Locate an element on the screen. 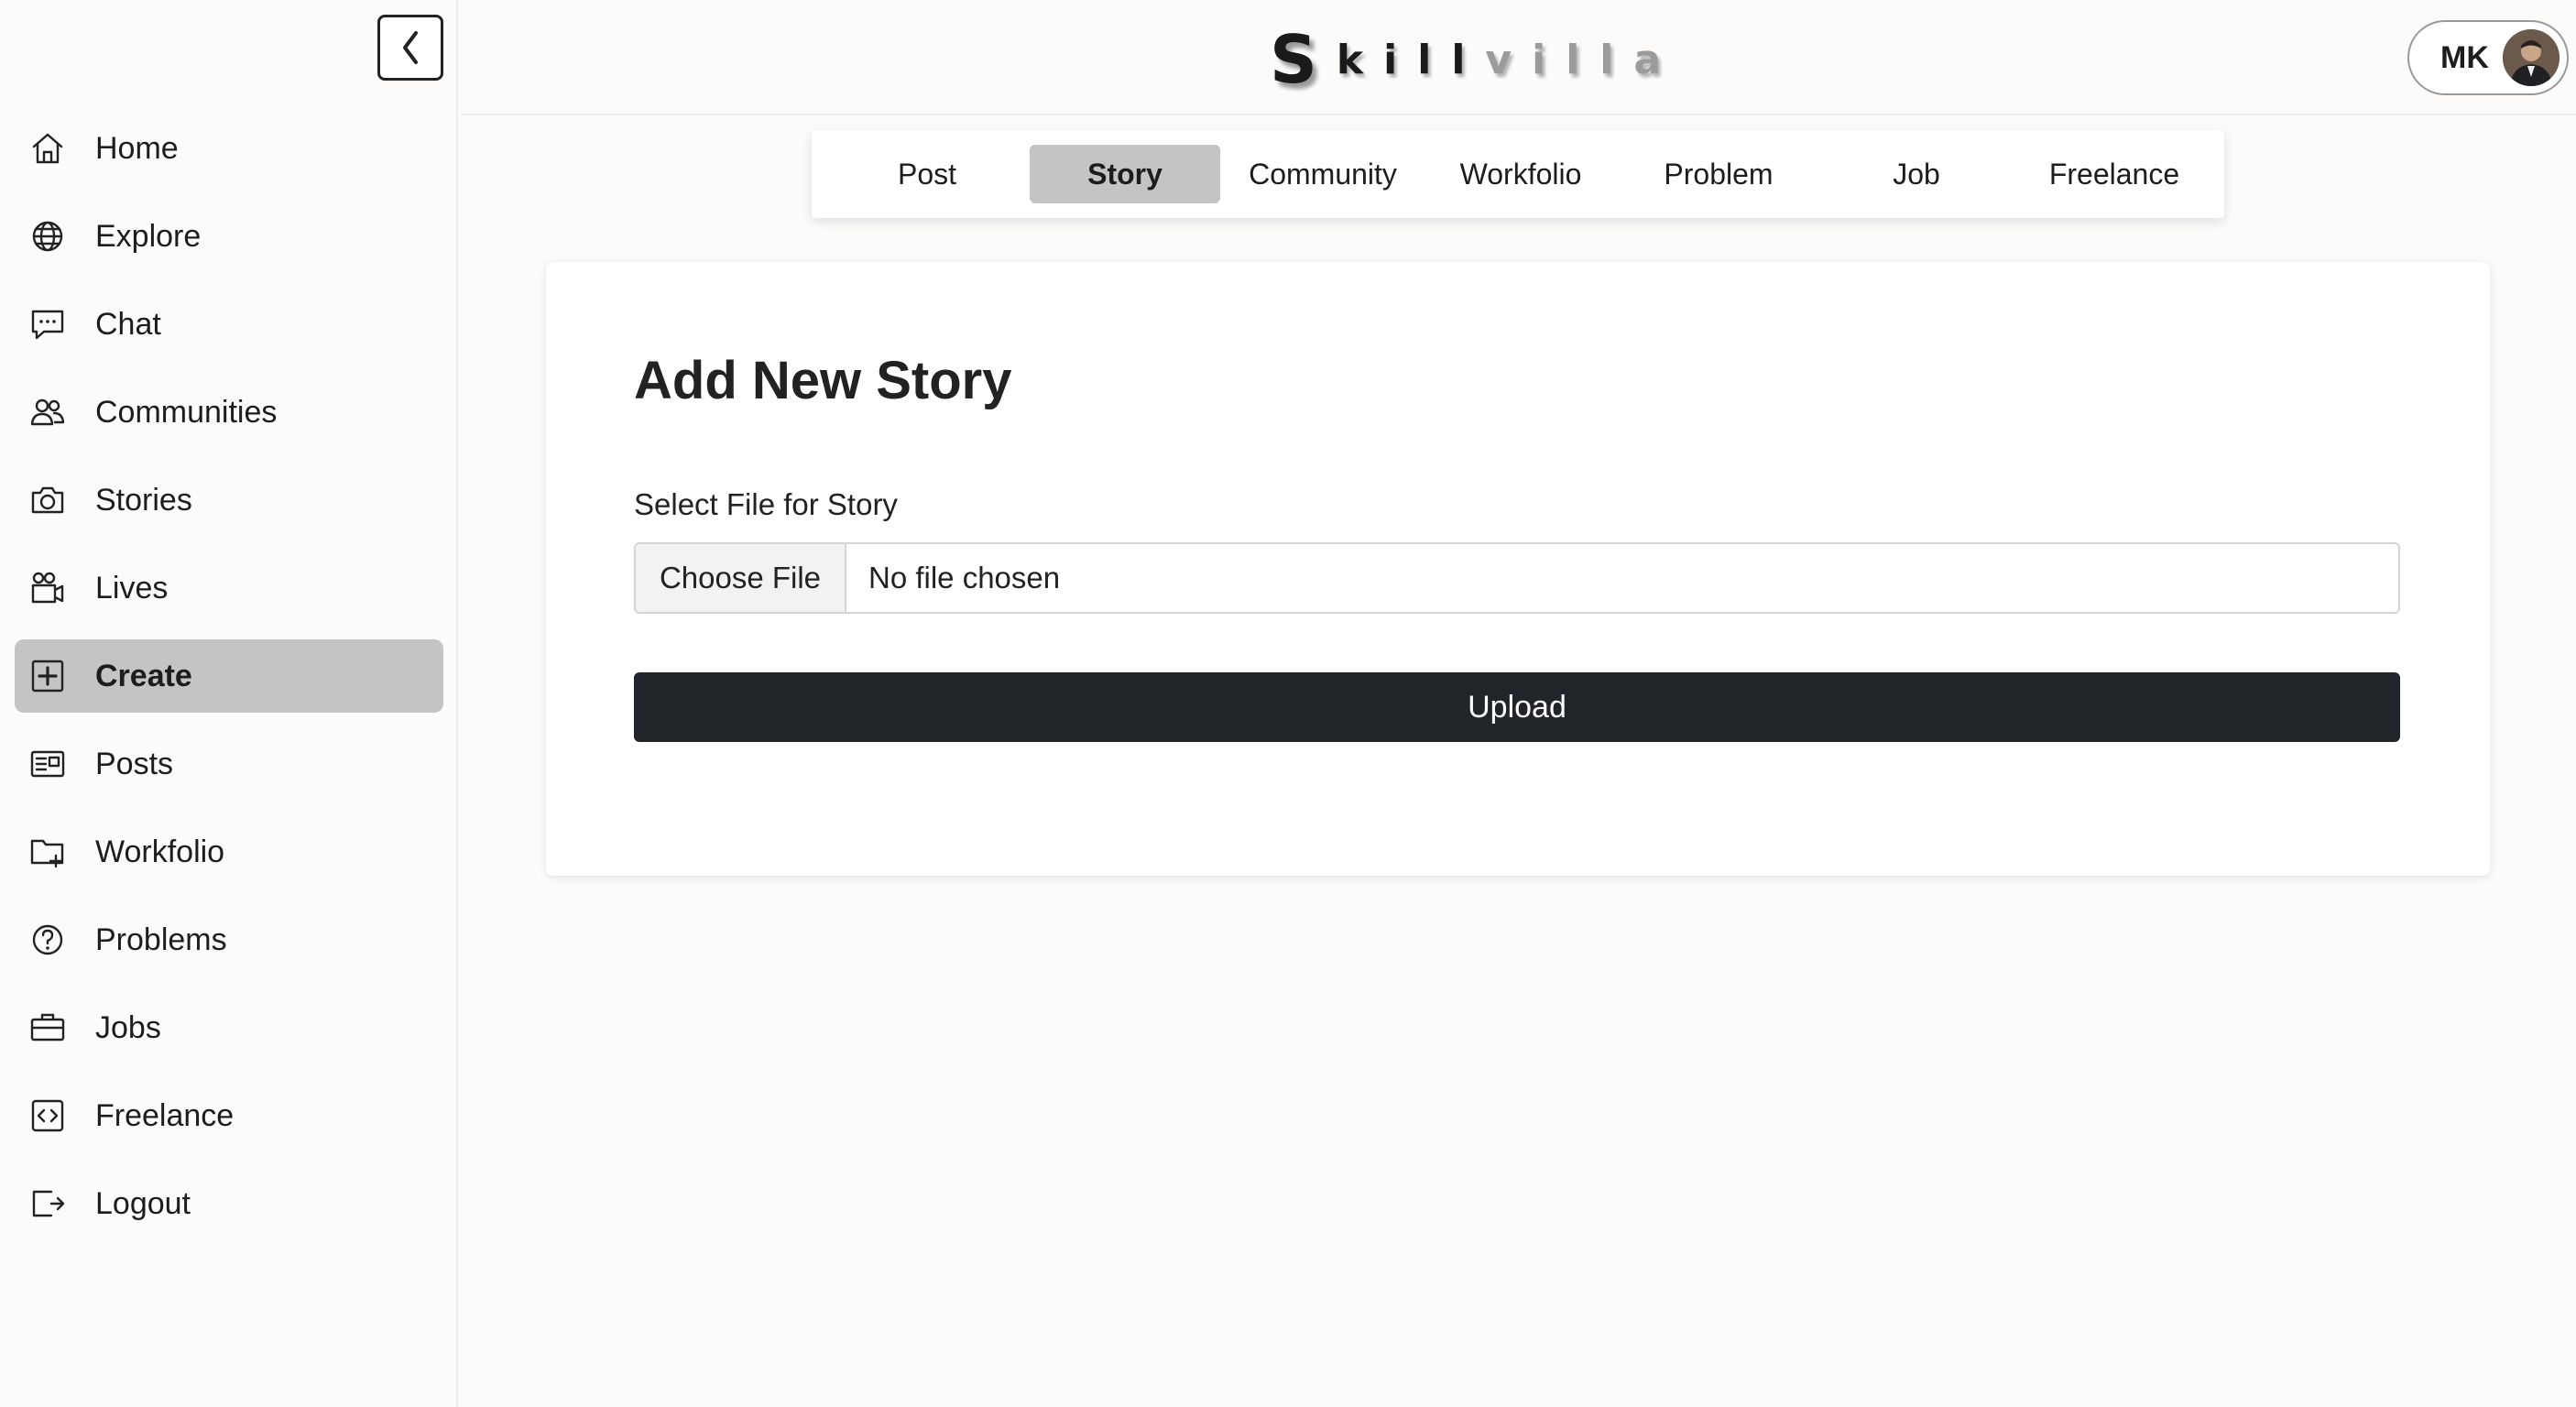  sidebar-item-label: Posts is located at coordinates (134, 763).